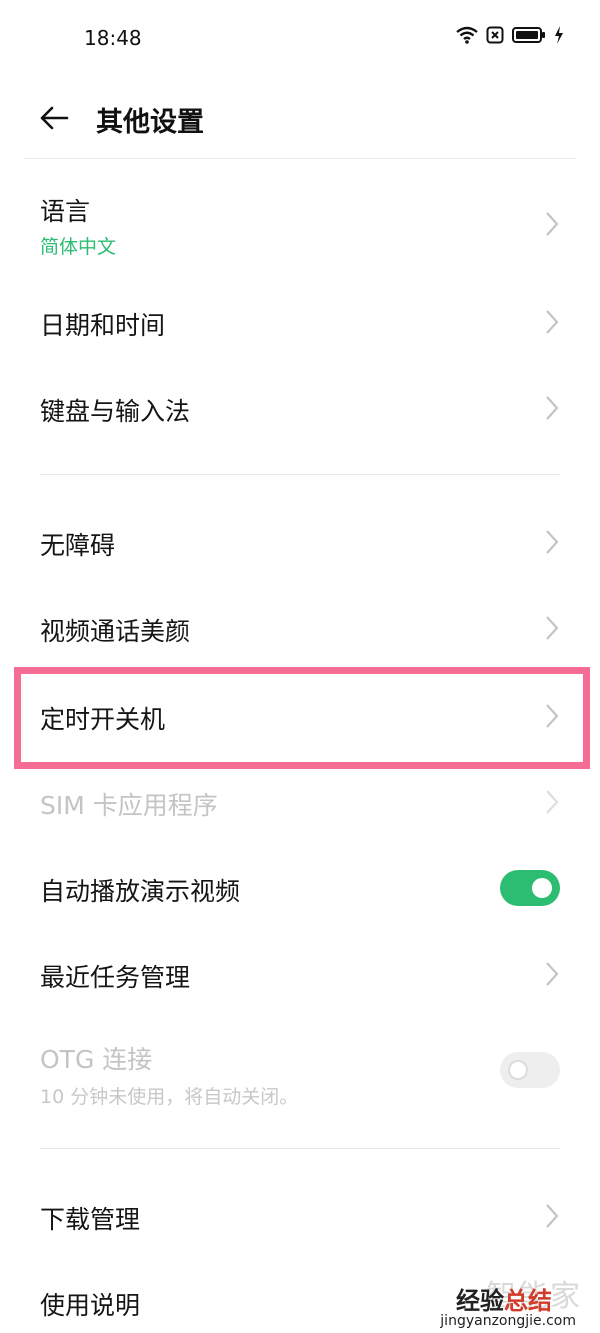 This screenshot has width=600, height=1333. I want to click on back-button, so click(54, 118).